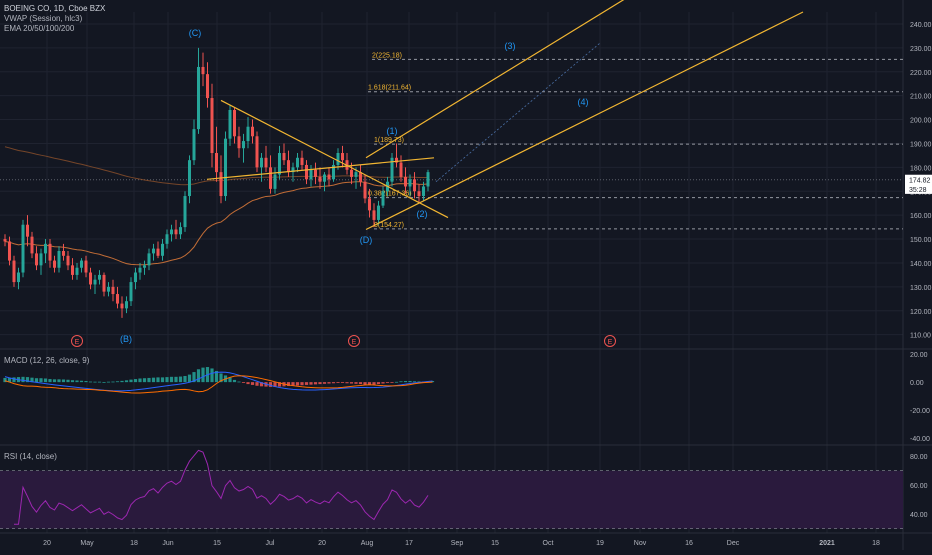 The width and height of the screenshot is (932, 555). I want to click on price-y-tick: 240.00, so click(921, 25).